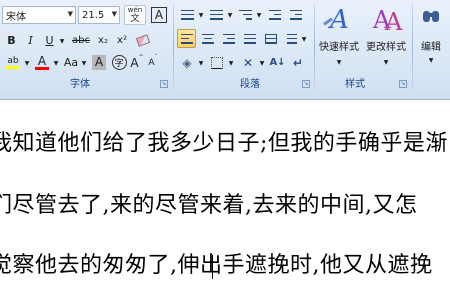 This screenshot has width=450, height=300. I want to click on enclose-characters-button: 字, so click(119, 62).